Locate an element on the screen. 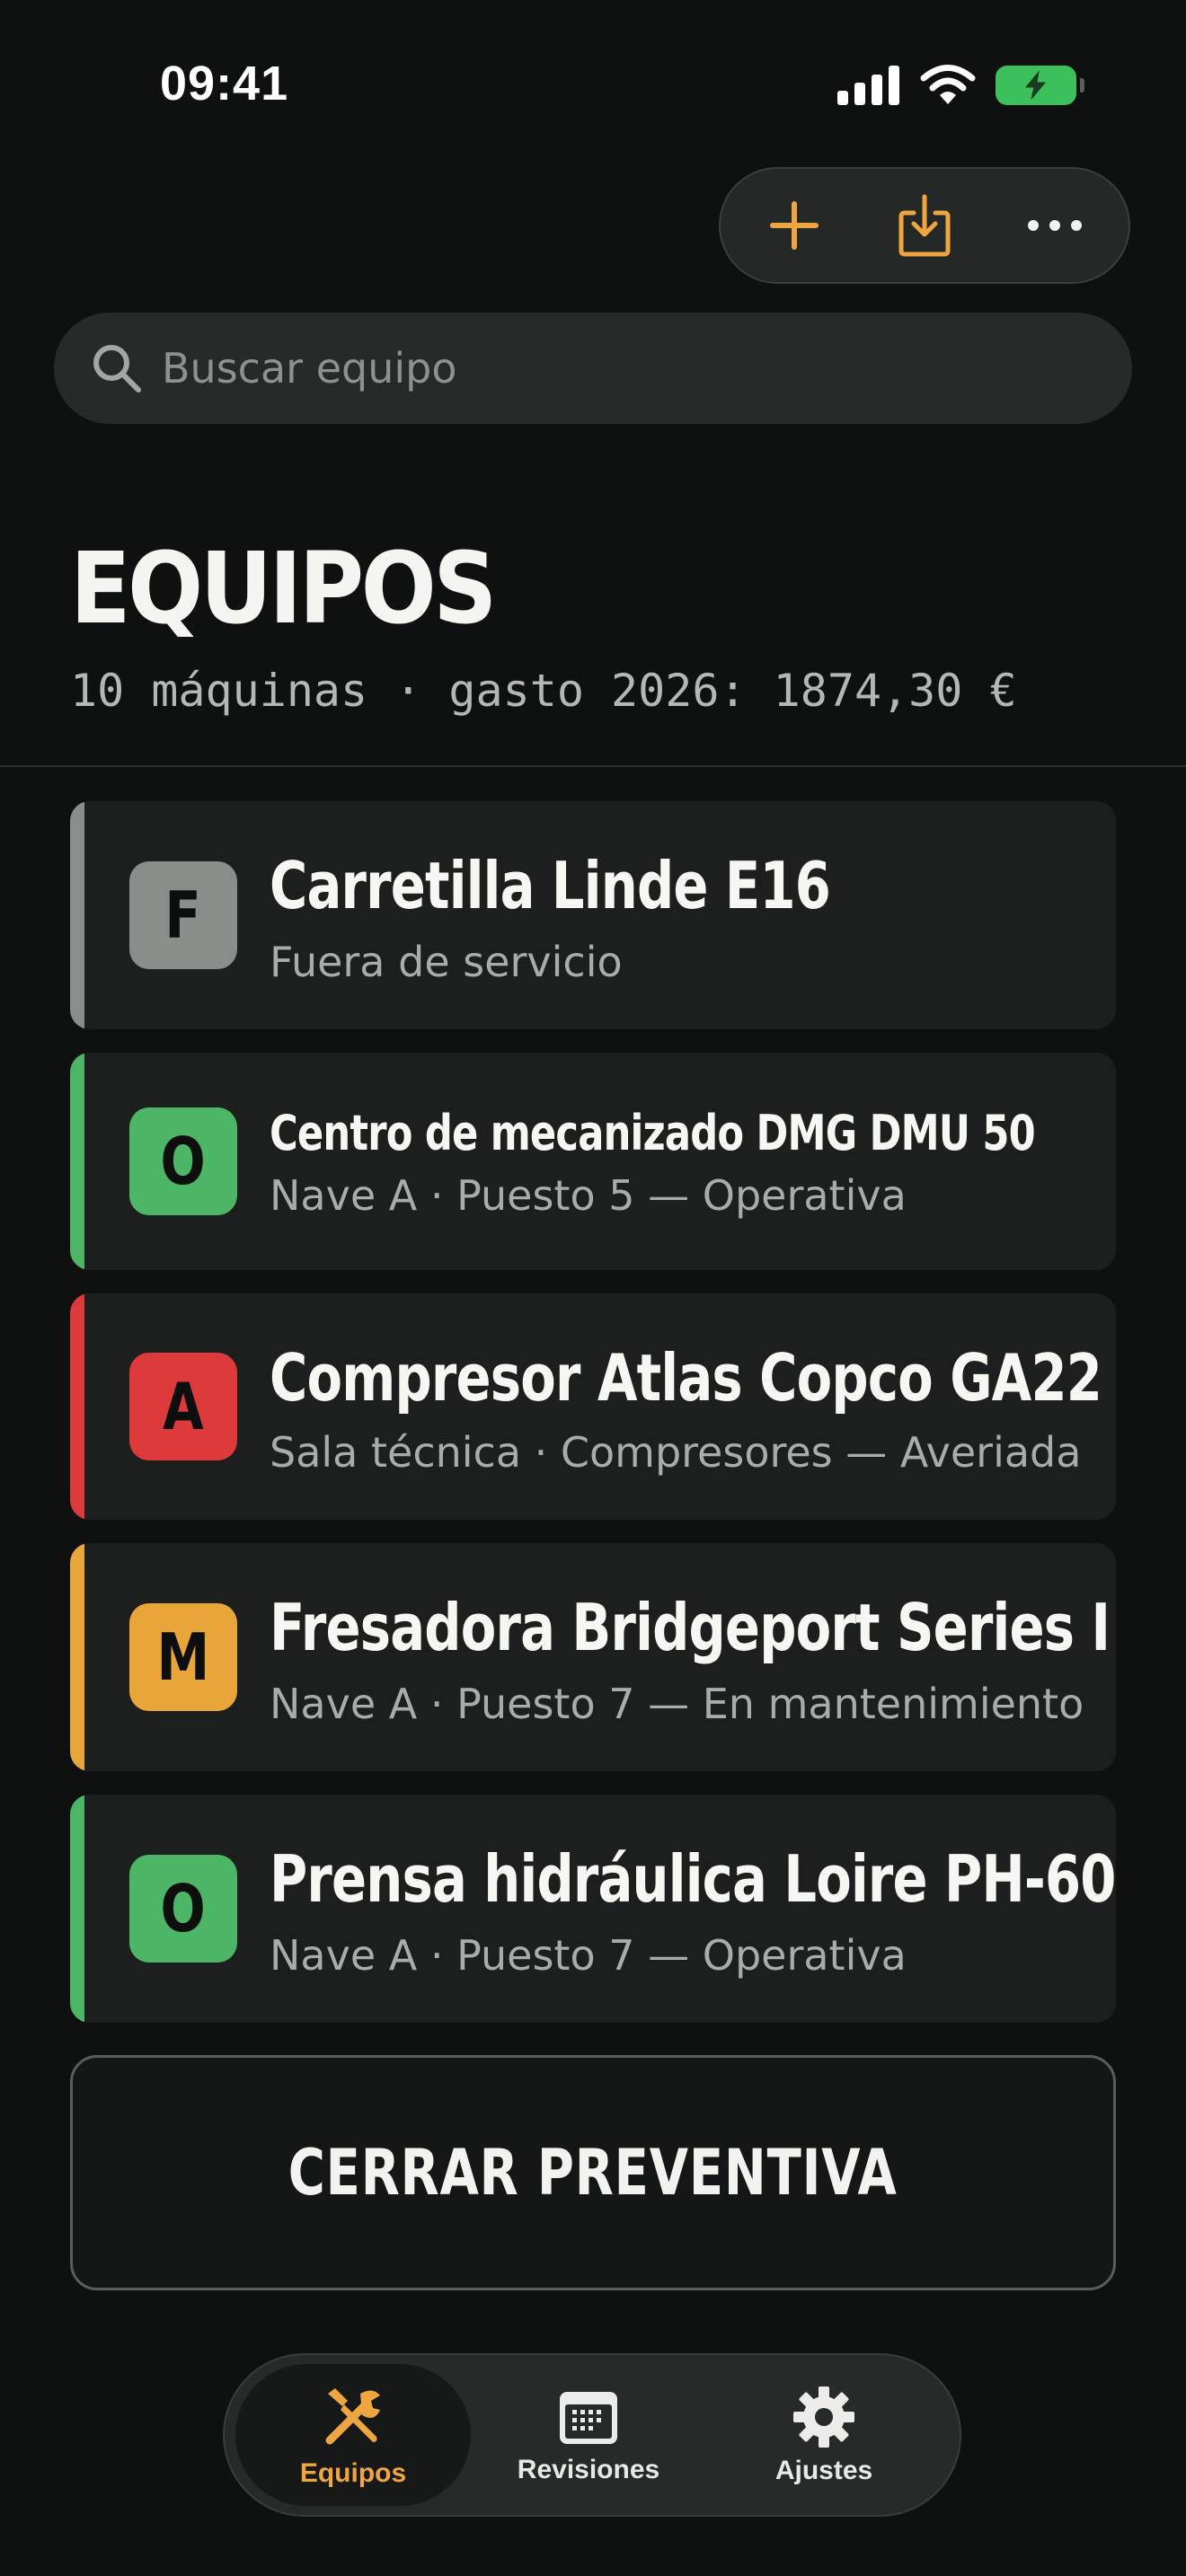  tab-label: Ajustes is located at coordinates (823, 2470).